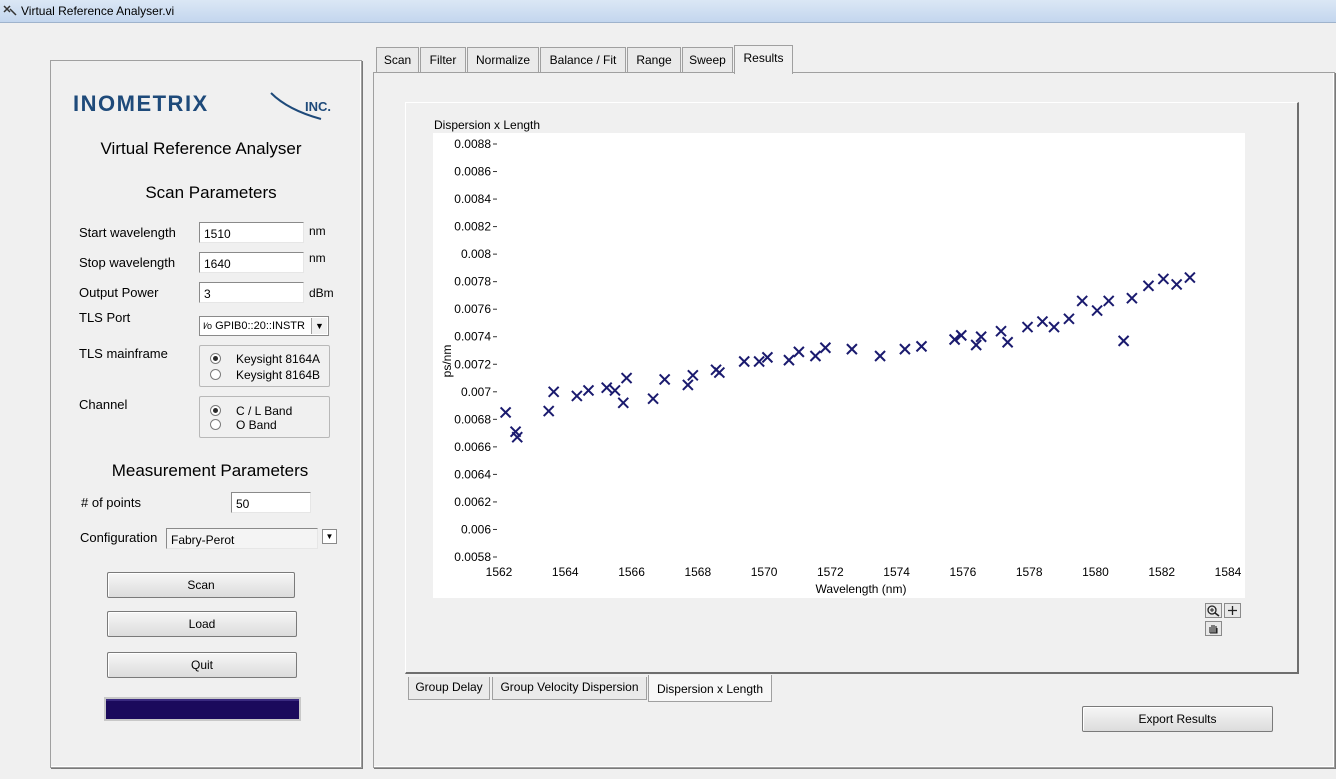  What do you see at coordinates (472, 309) in the screenshot?
I see `y-tick-label: 0.0076` at bounding box center [472, 309].